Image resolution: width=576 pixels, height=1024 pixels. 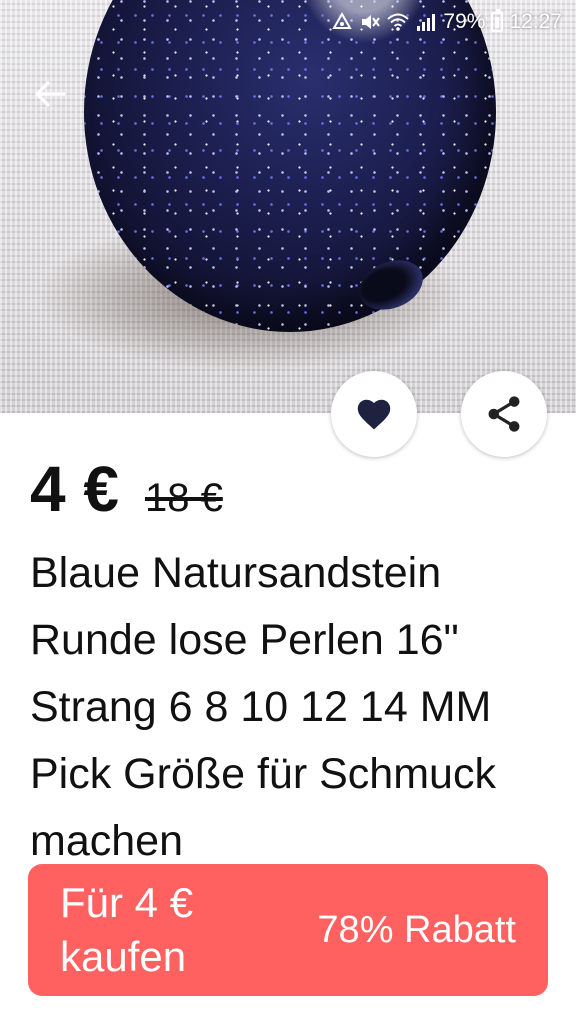 I want to click on favorite-button, so click(x=374, y=414).